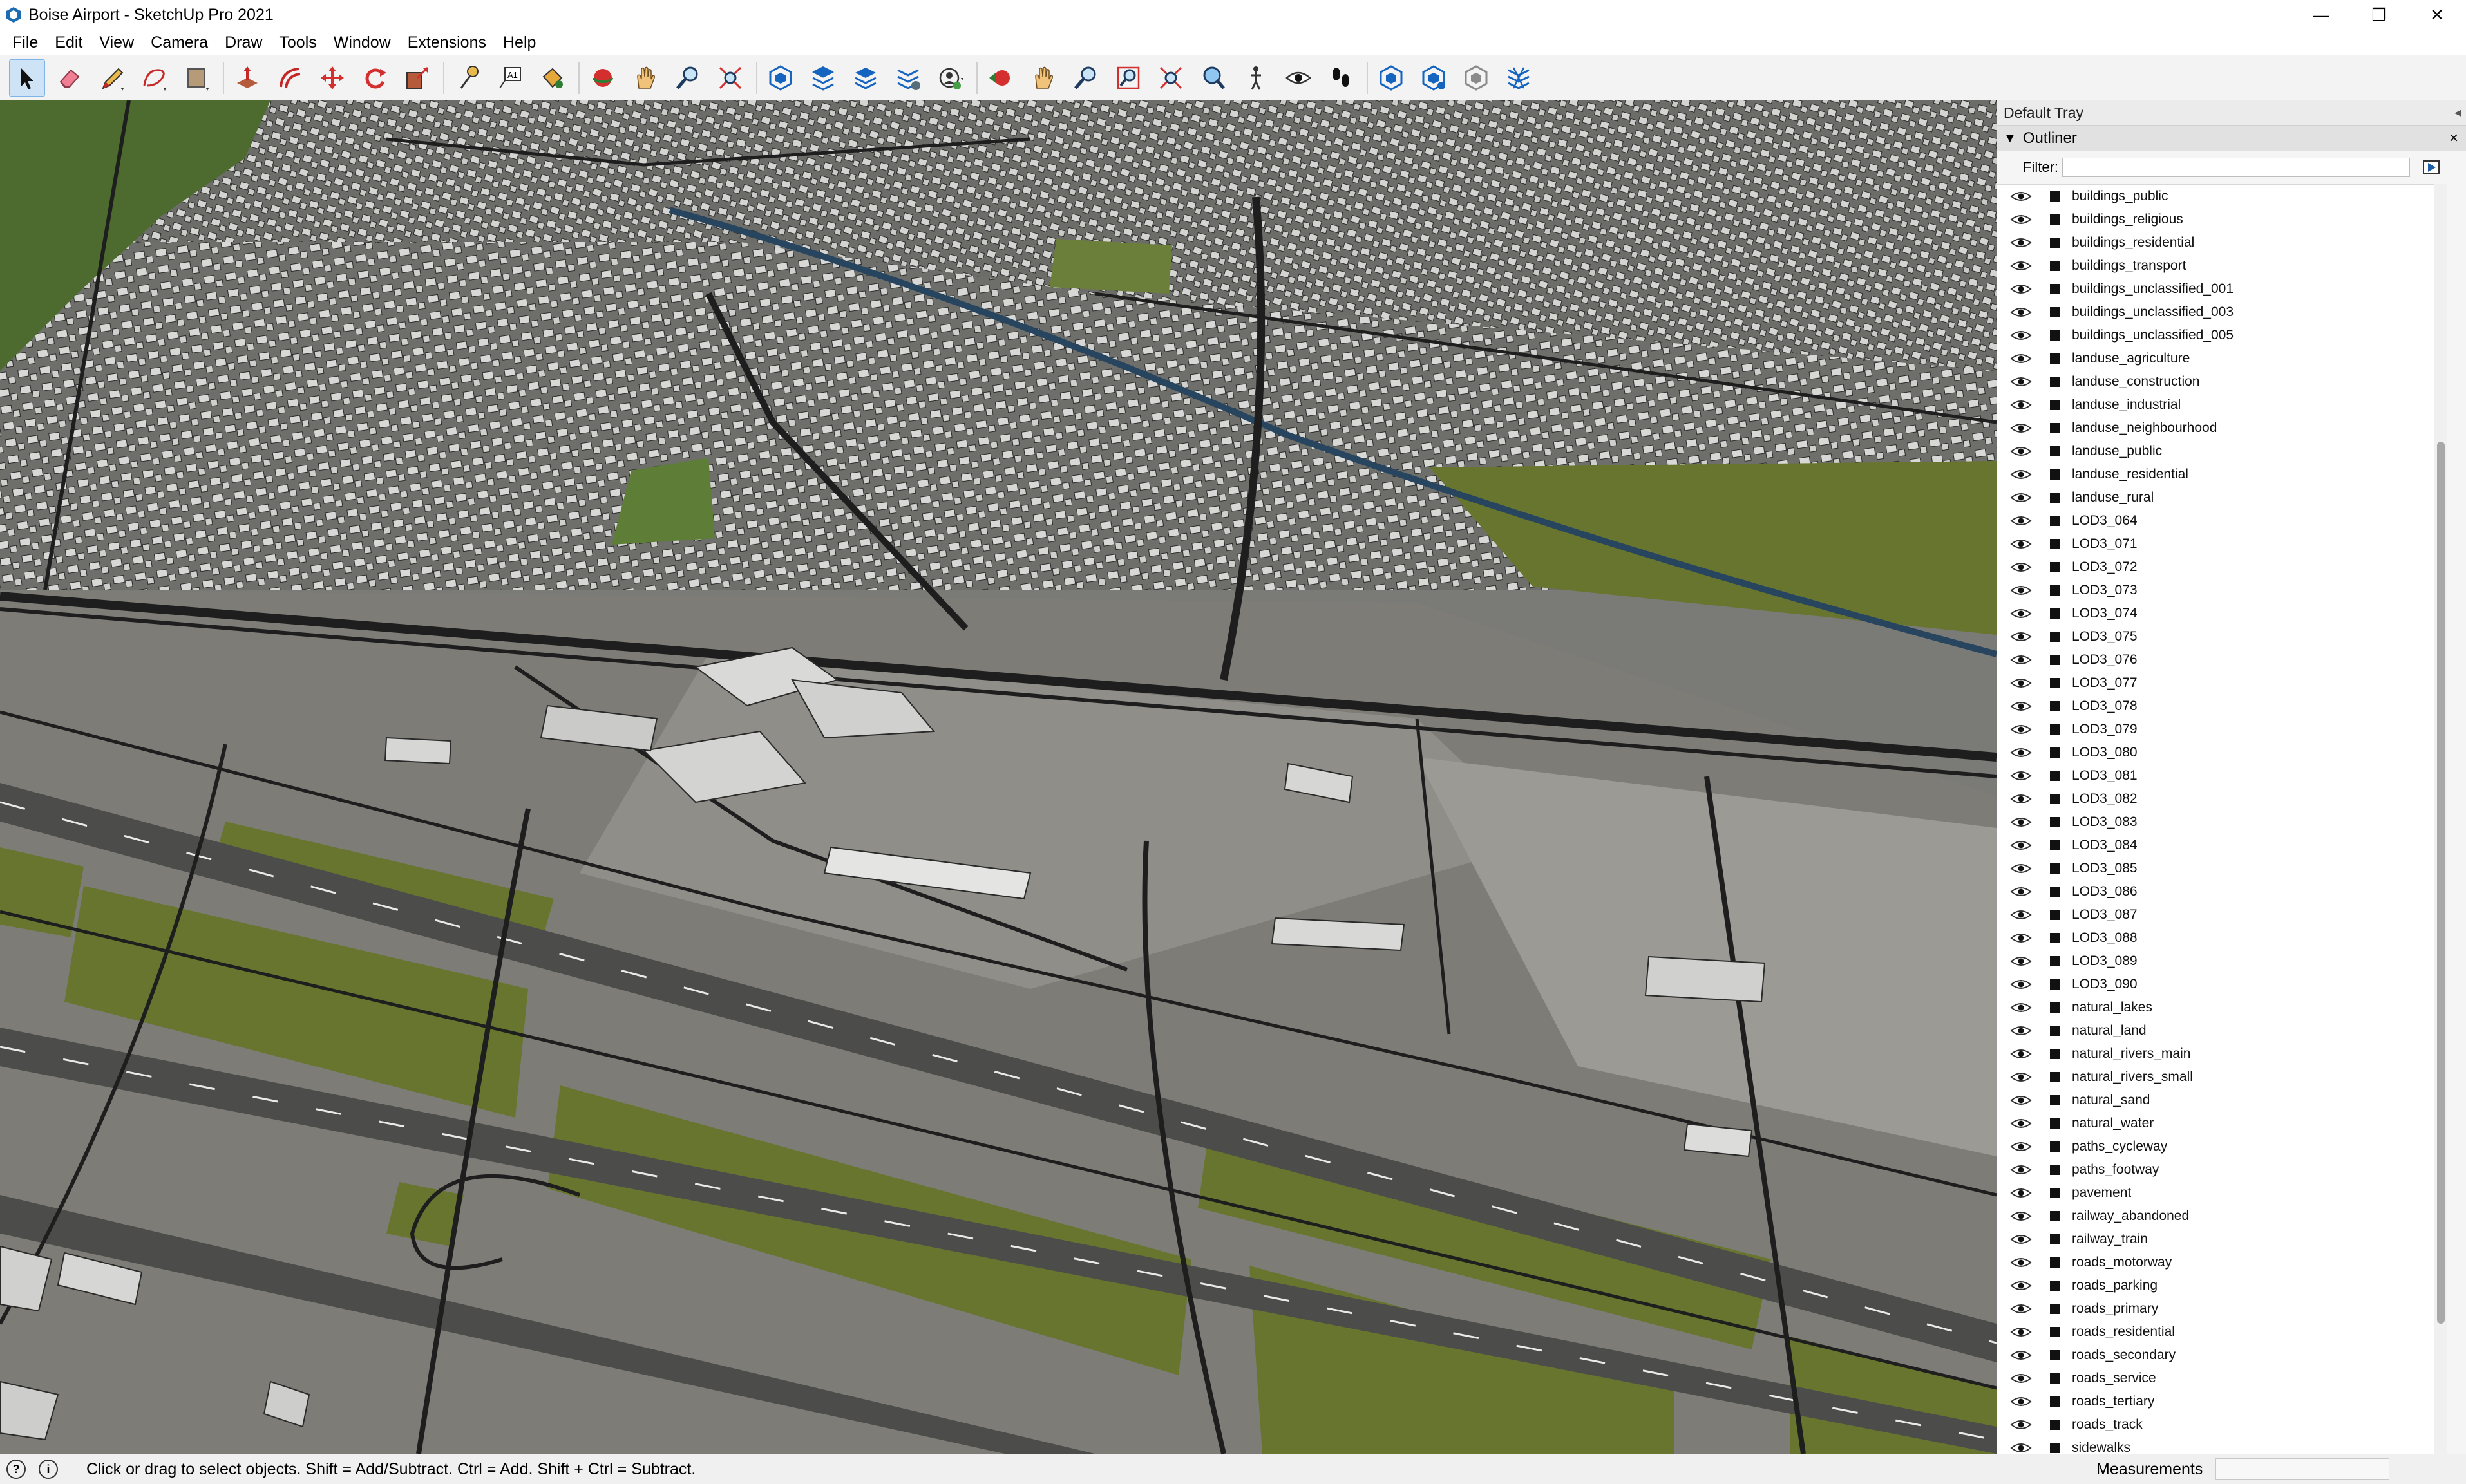  What do you see at coordinates (2216, 776) in the screenshot?
I see `outliner-row: LOD3_081` at bounding box center [2216, 776].